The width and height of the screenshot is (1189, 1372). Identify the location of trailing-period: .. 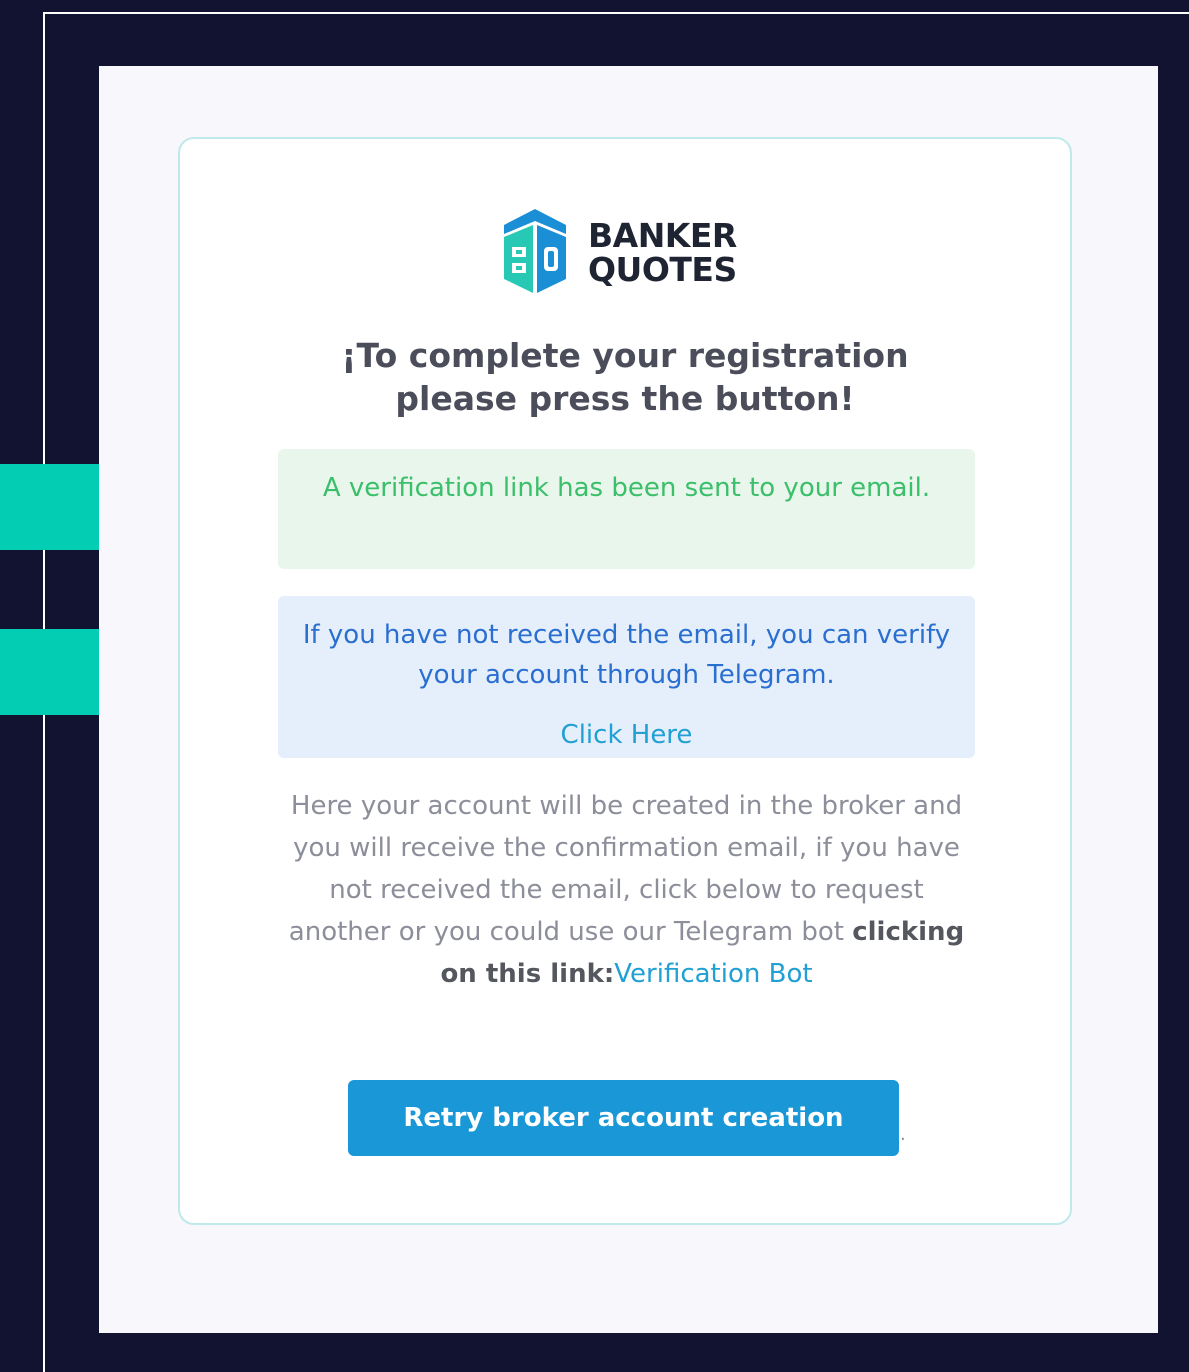
(903, 1134).